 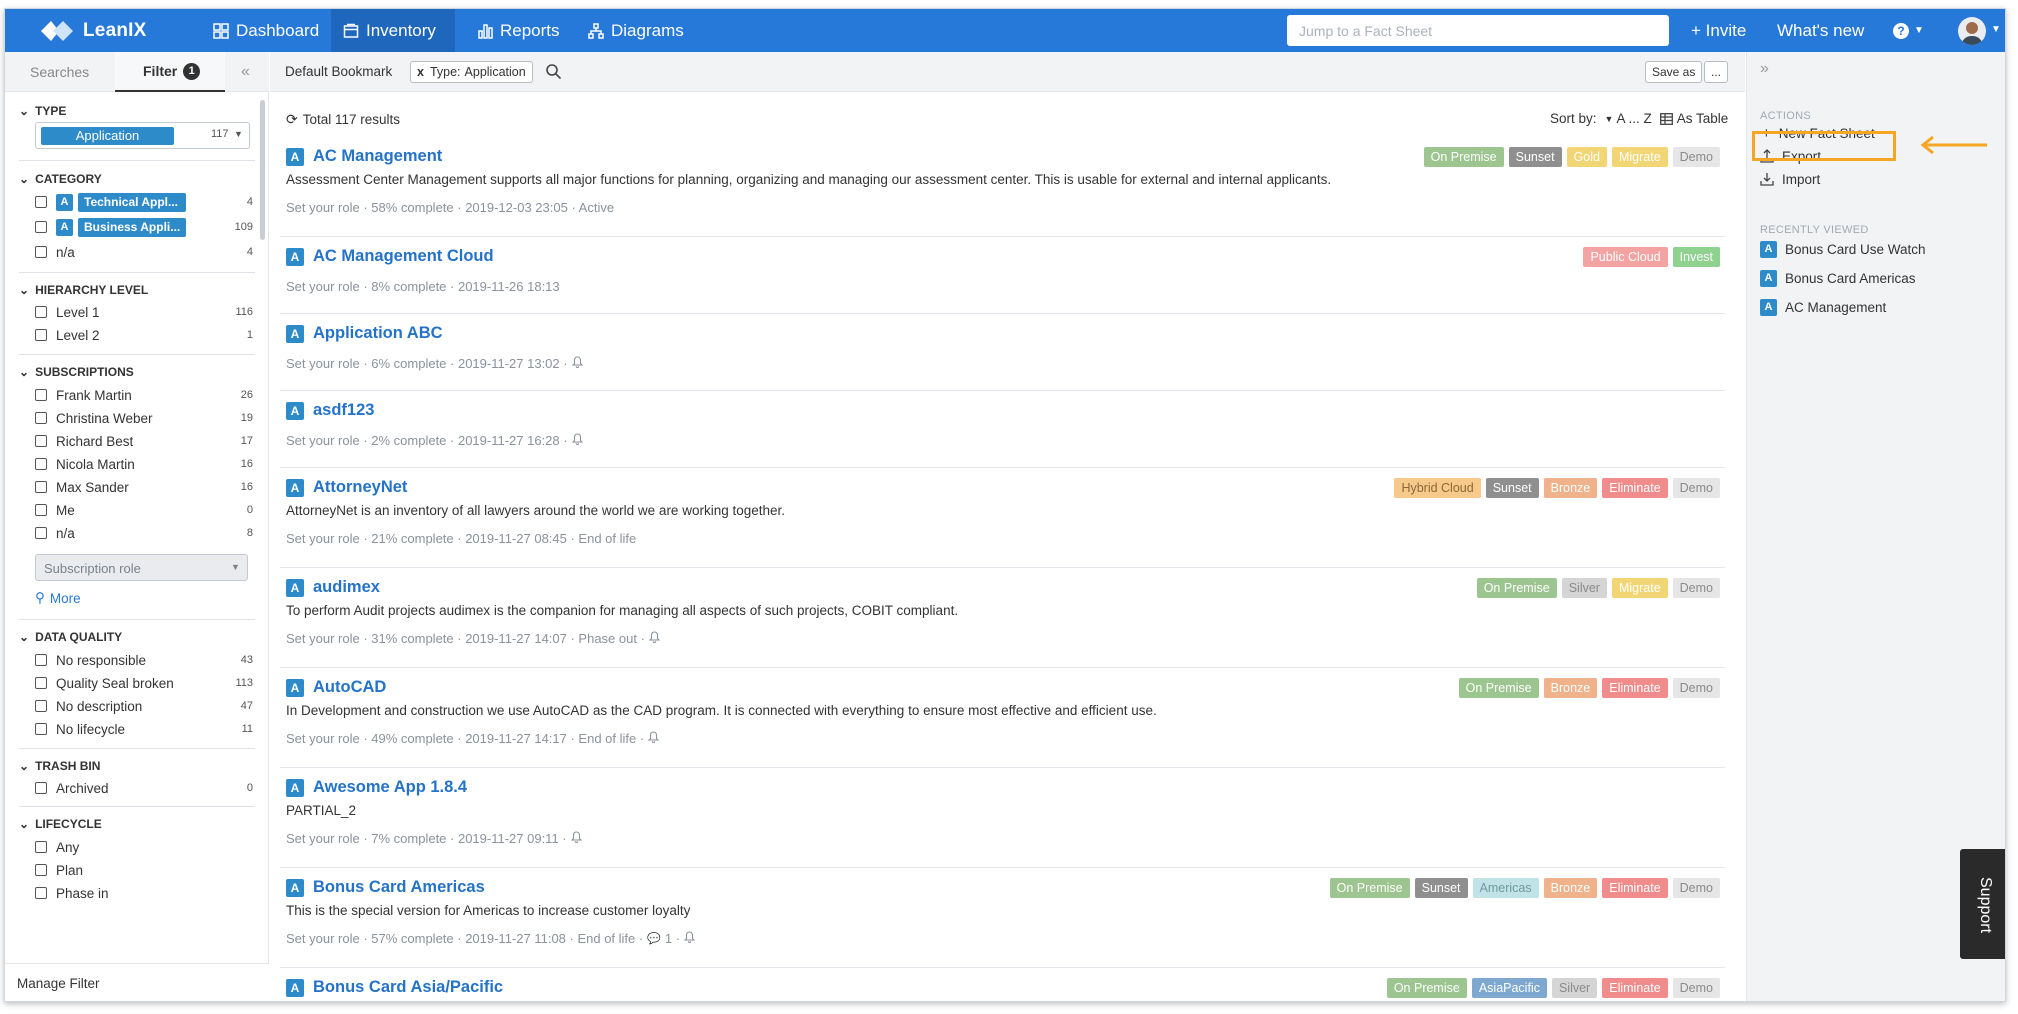 I want to click on fact-sheet-title: A Bonus Card Americas, so click(x=385, y=887).